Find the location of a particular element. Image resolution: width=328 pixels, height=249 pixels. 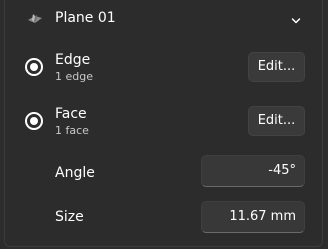

edge-label: Edge is located at coordinates (73, 60).